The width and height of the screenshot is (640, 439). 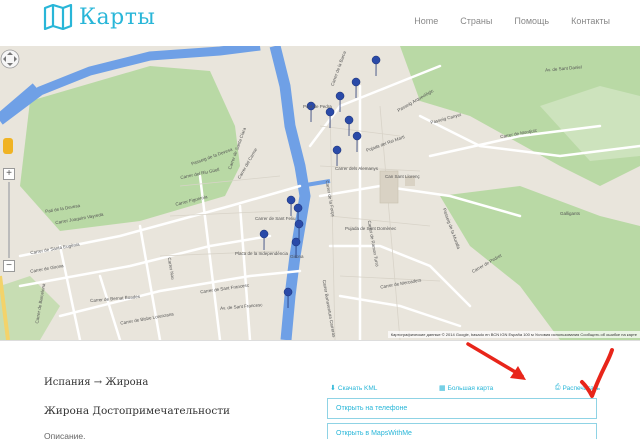 What do you see at coordinates (531, 21) in the screenshot?
I see `nav-help: Помощь` at bounding box center [531, 21].